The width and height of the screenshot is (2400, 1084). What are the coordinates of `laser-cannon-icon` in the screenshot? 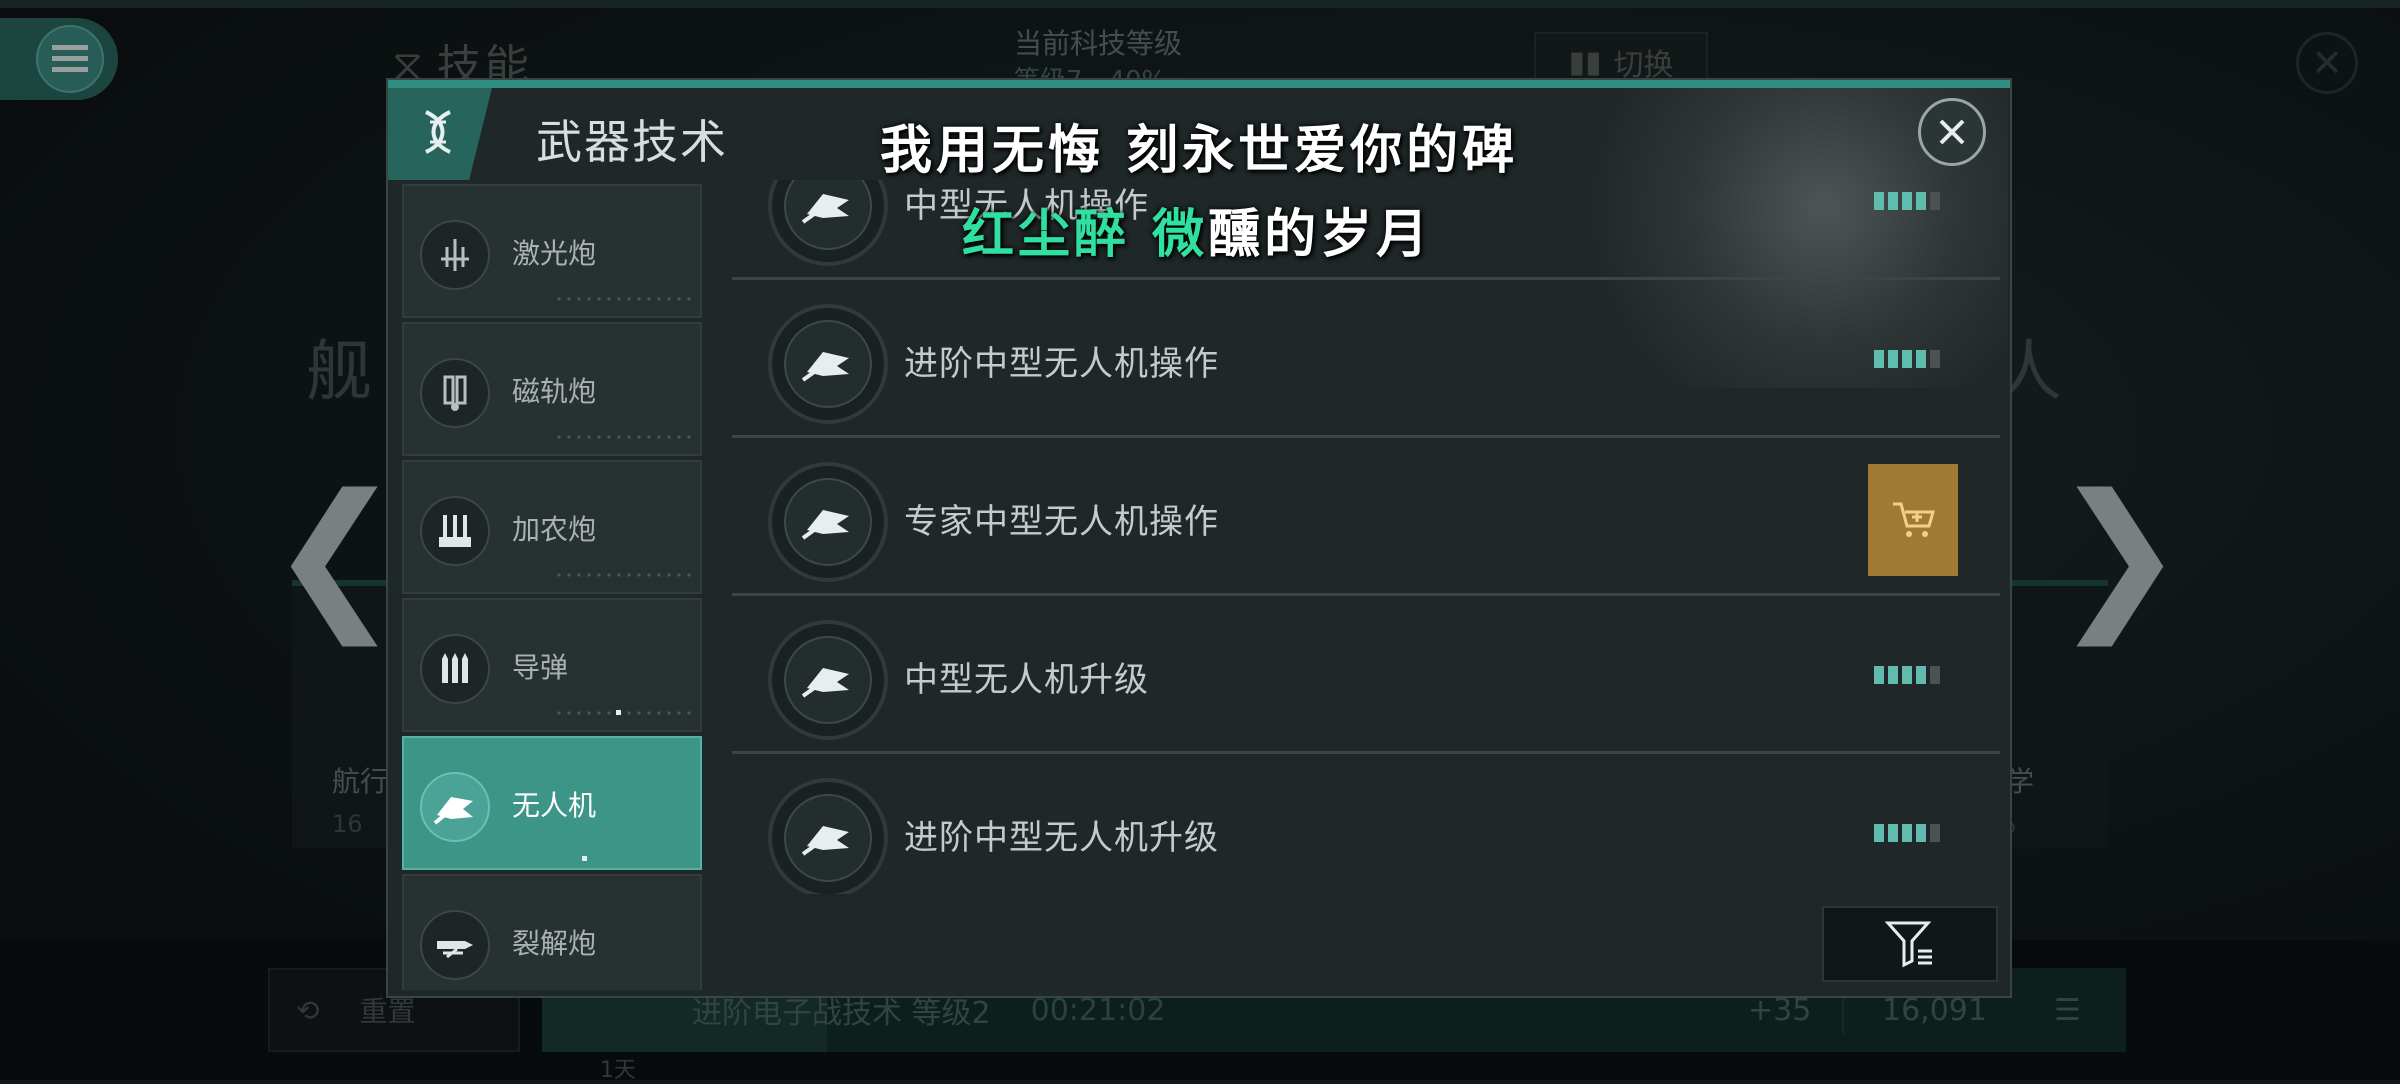 It's located at (455, 255).